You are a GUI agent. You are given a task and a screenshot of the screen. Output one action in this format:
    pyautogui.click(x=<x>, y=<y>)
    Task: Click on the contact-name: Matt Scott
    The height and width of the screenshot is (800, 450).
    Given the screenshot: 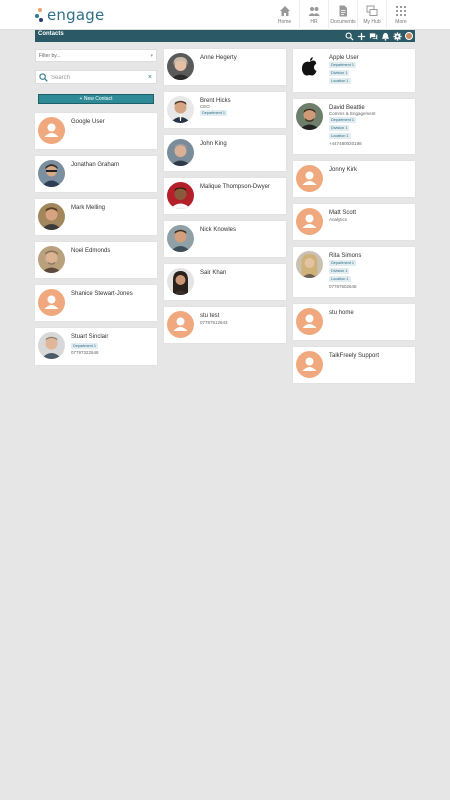 What is the action you would take?
    pyautogui.click(x=343, y=213)
    